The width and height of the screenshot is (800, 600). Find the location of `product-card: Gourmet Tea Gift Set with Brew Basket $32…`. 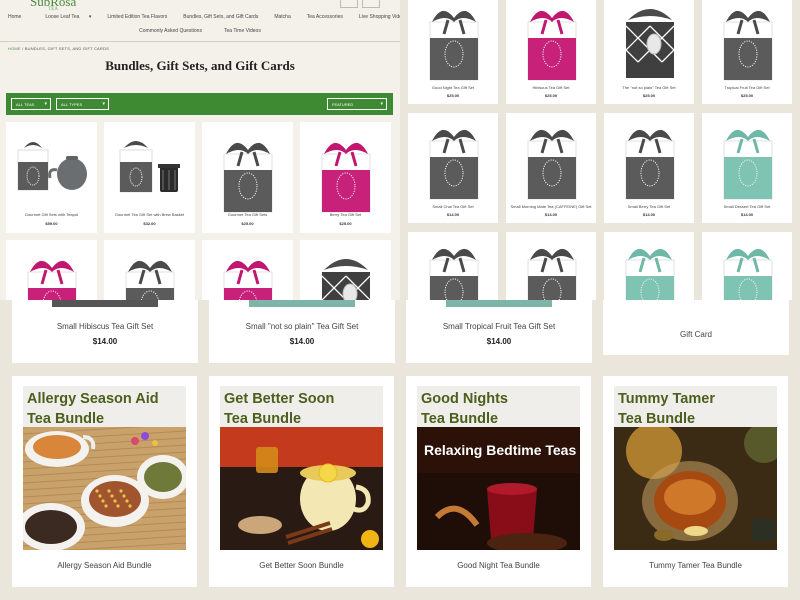

product-card: Gourmet Tea Gift Set with Brew Basket $32… is located at coordinates (149, 177).